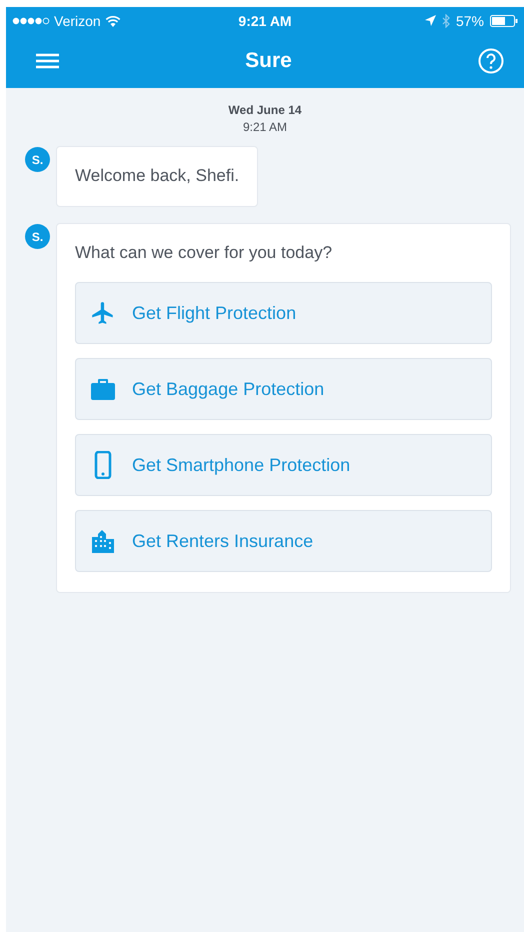  I want to click on help-button, so click(491, 61).